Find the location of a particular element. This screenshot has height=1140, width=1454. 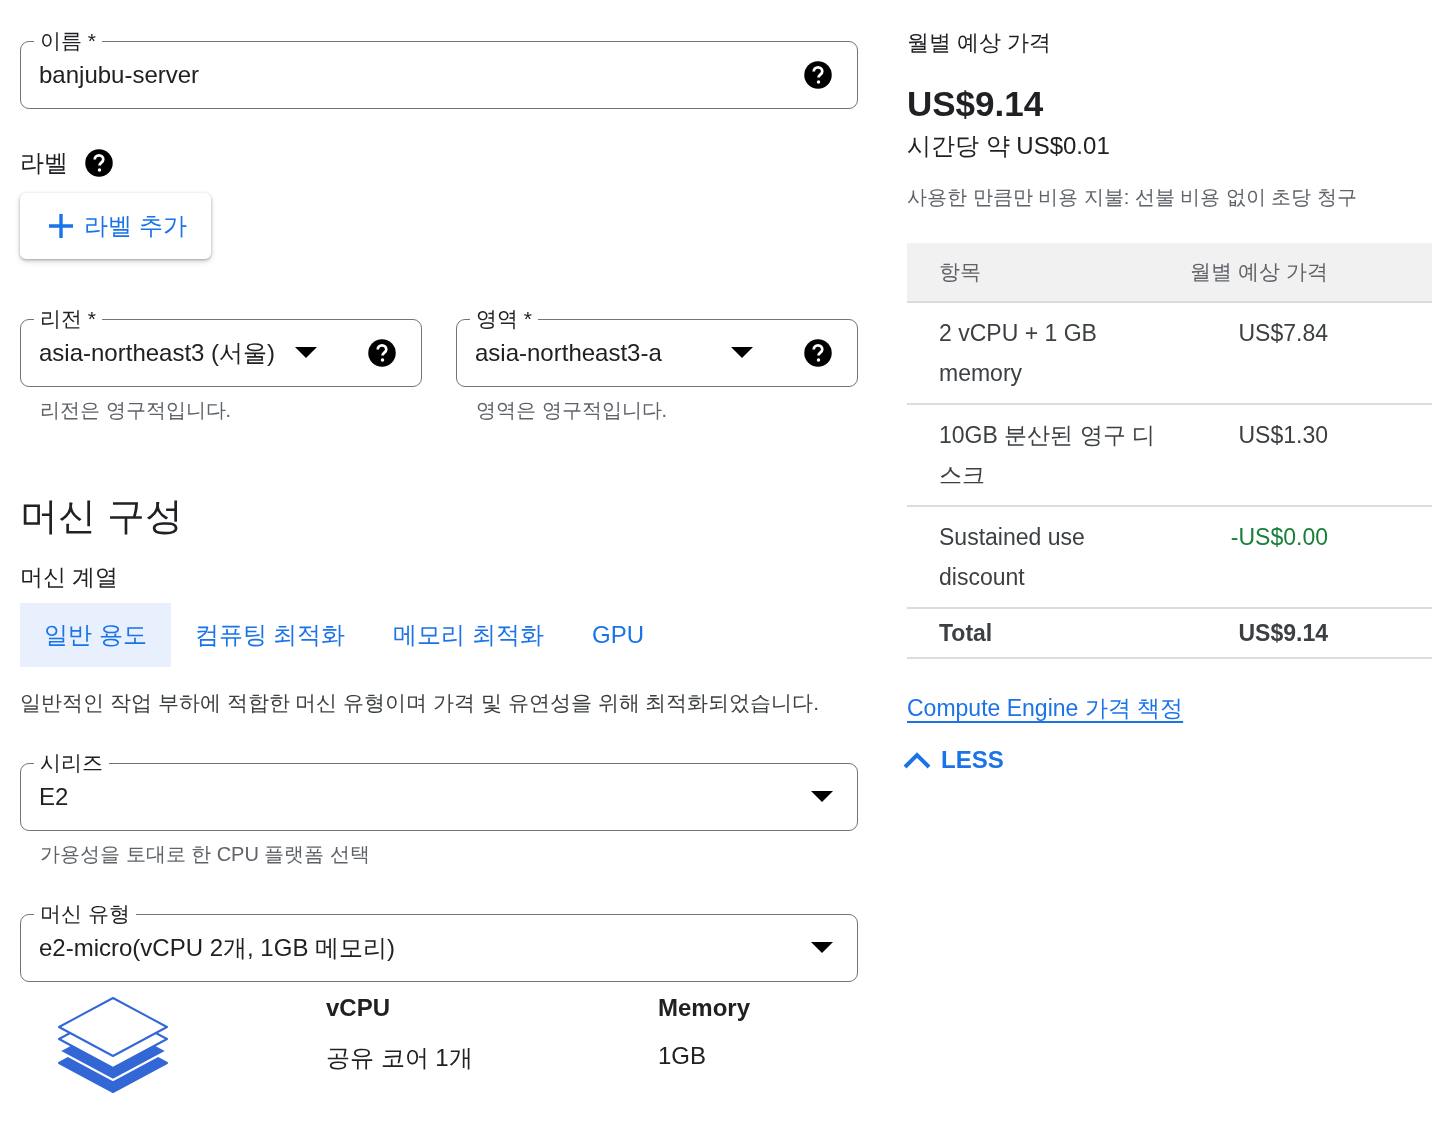

item-cell: Total is located at coordinates (1043, 633).